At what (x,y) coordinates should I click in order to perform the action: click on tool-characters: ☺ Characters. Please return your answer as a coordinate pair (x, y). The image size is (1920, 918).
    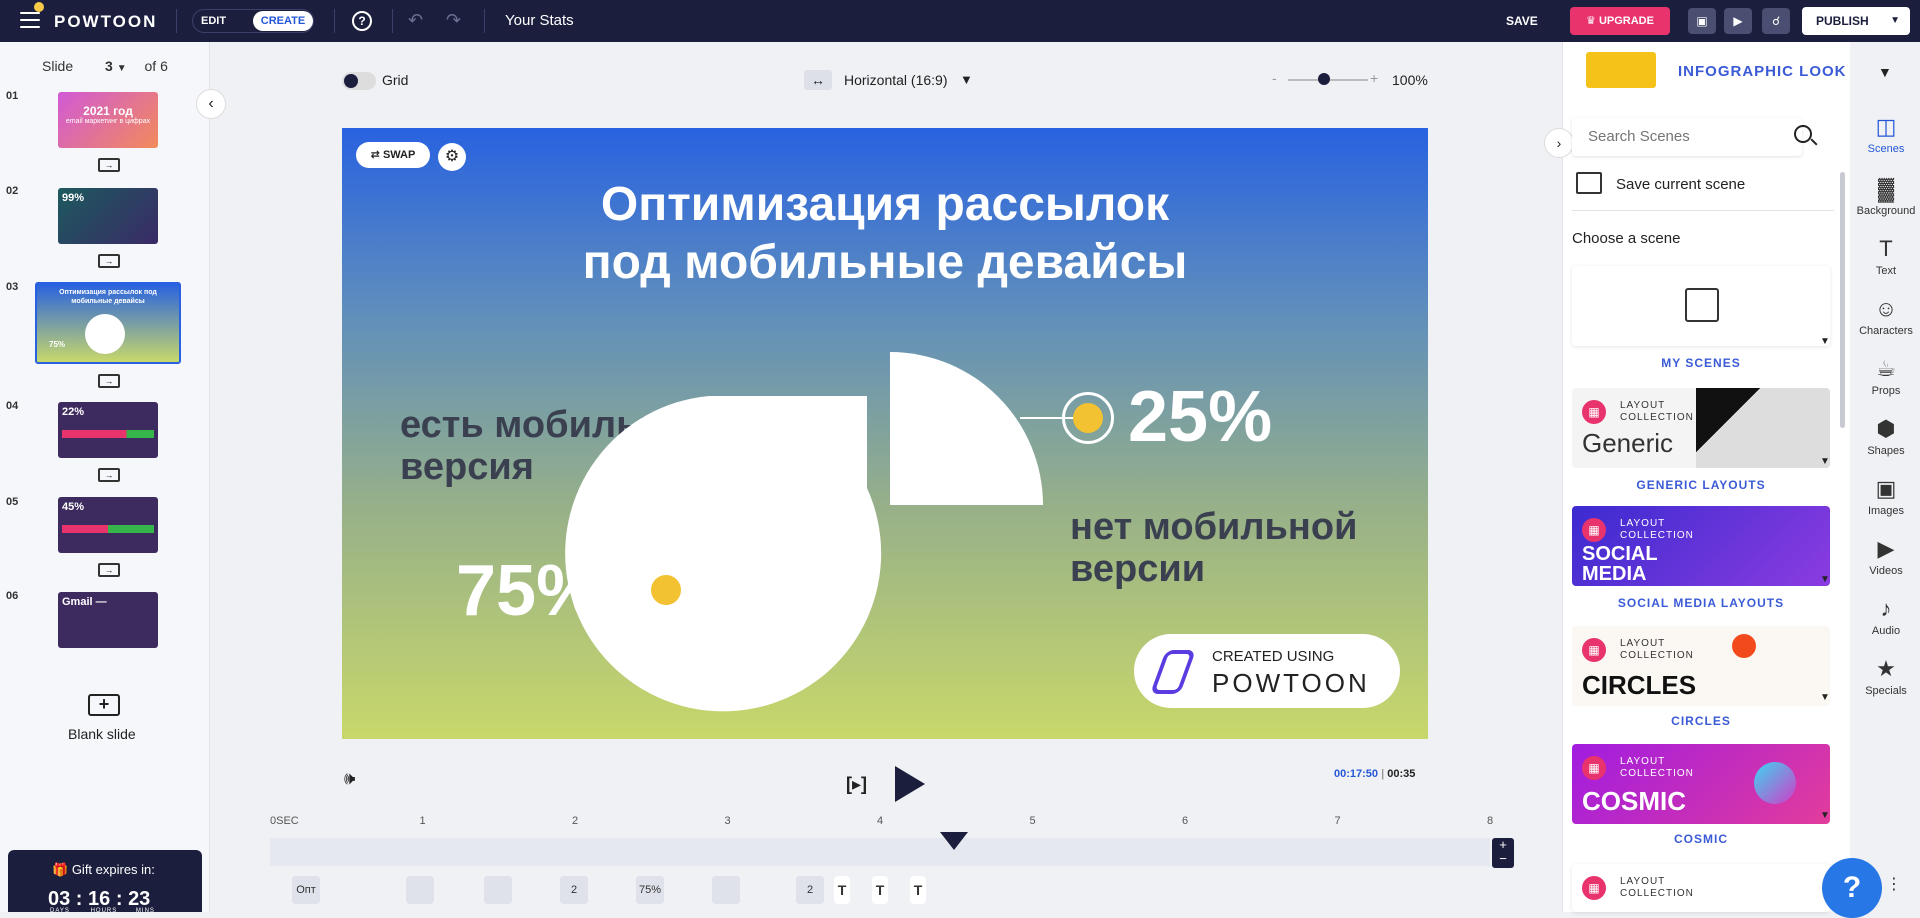
    Looking at the image, I should click on (1886, 316).